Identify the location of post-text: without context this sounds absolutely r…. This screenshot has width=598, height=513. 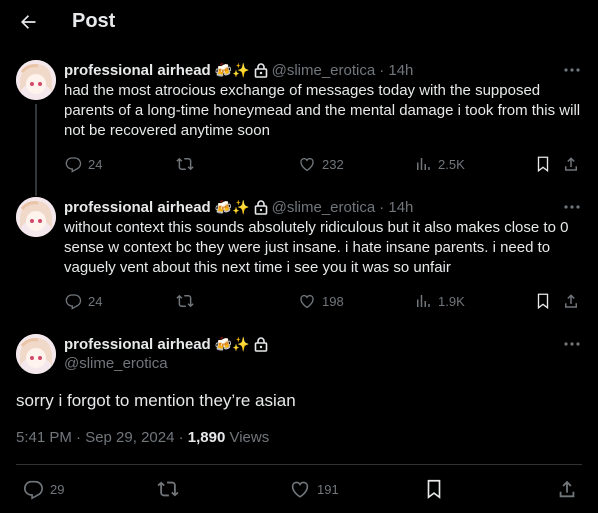
(316, 247).